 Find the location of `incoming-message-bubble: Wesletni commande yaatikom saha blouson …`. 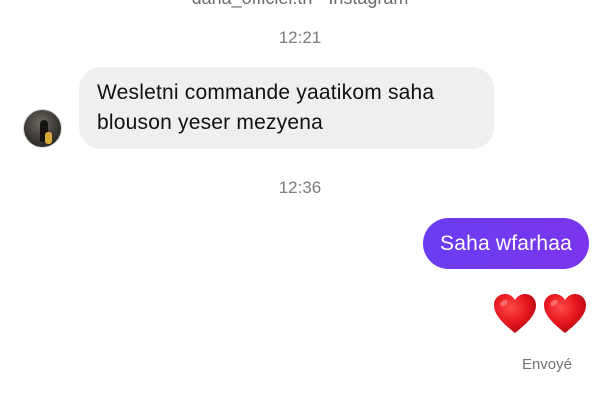

incoming-message-bubble: Wesletni commande yaatikom saha blouson … is located at coordinates (286, 108).